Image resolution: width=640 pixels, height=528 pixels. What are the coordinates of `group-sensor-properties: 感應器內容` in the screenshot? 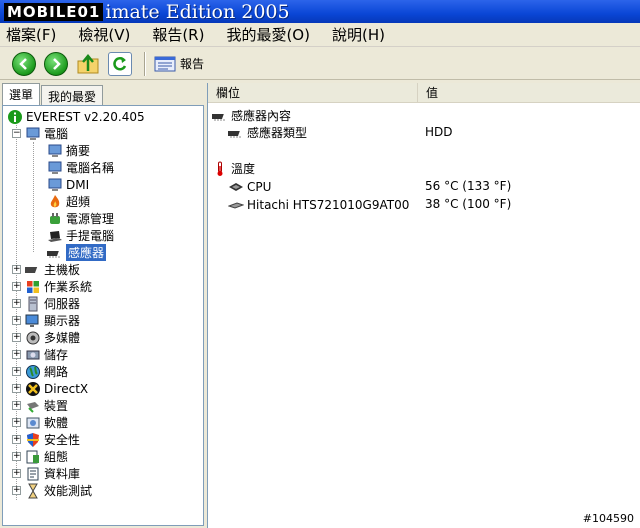 It's located at (251, 115).